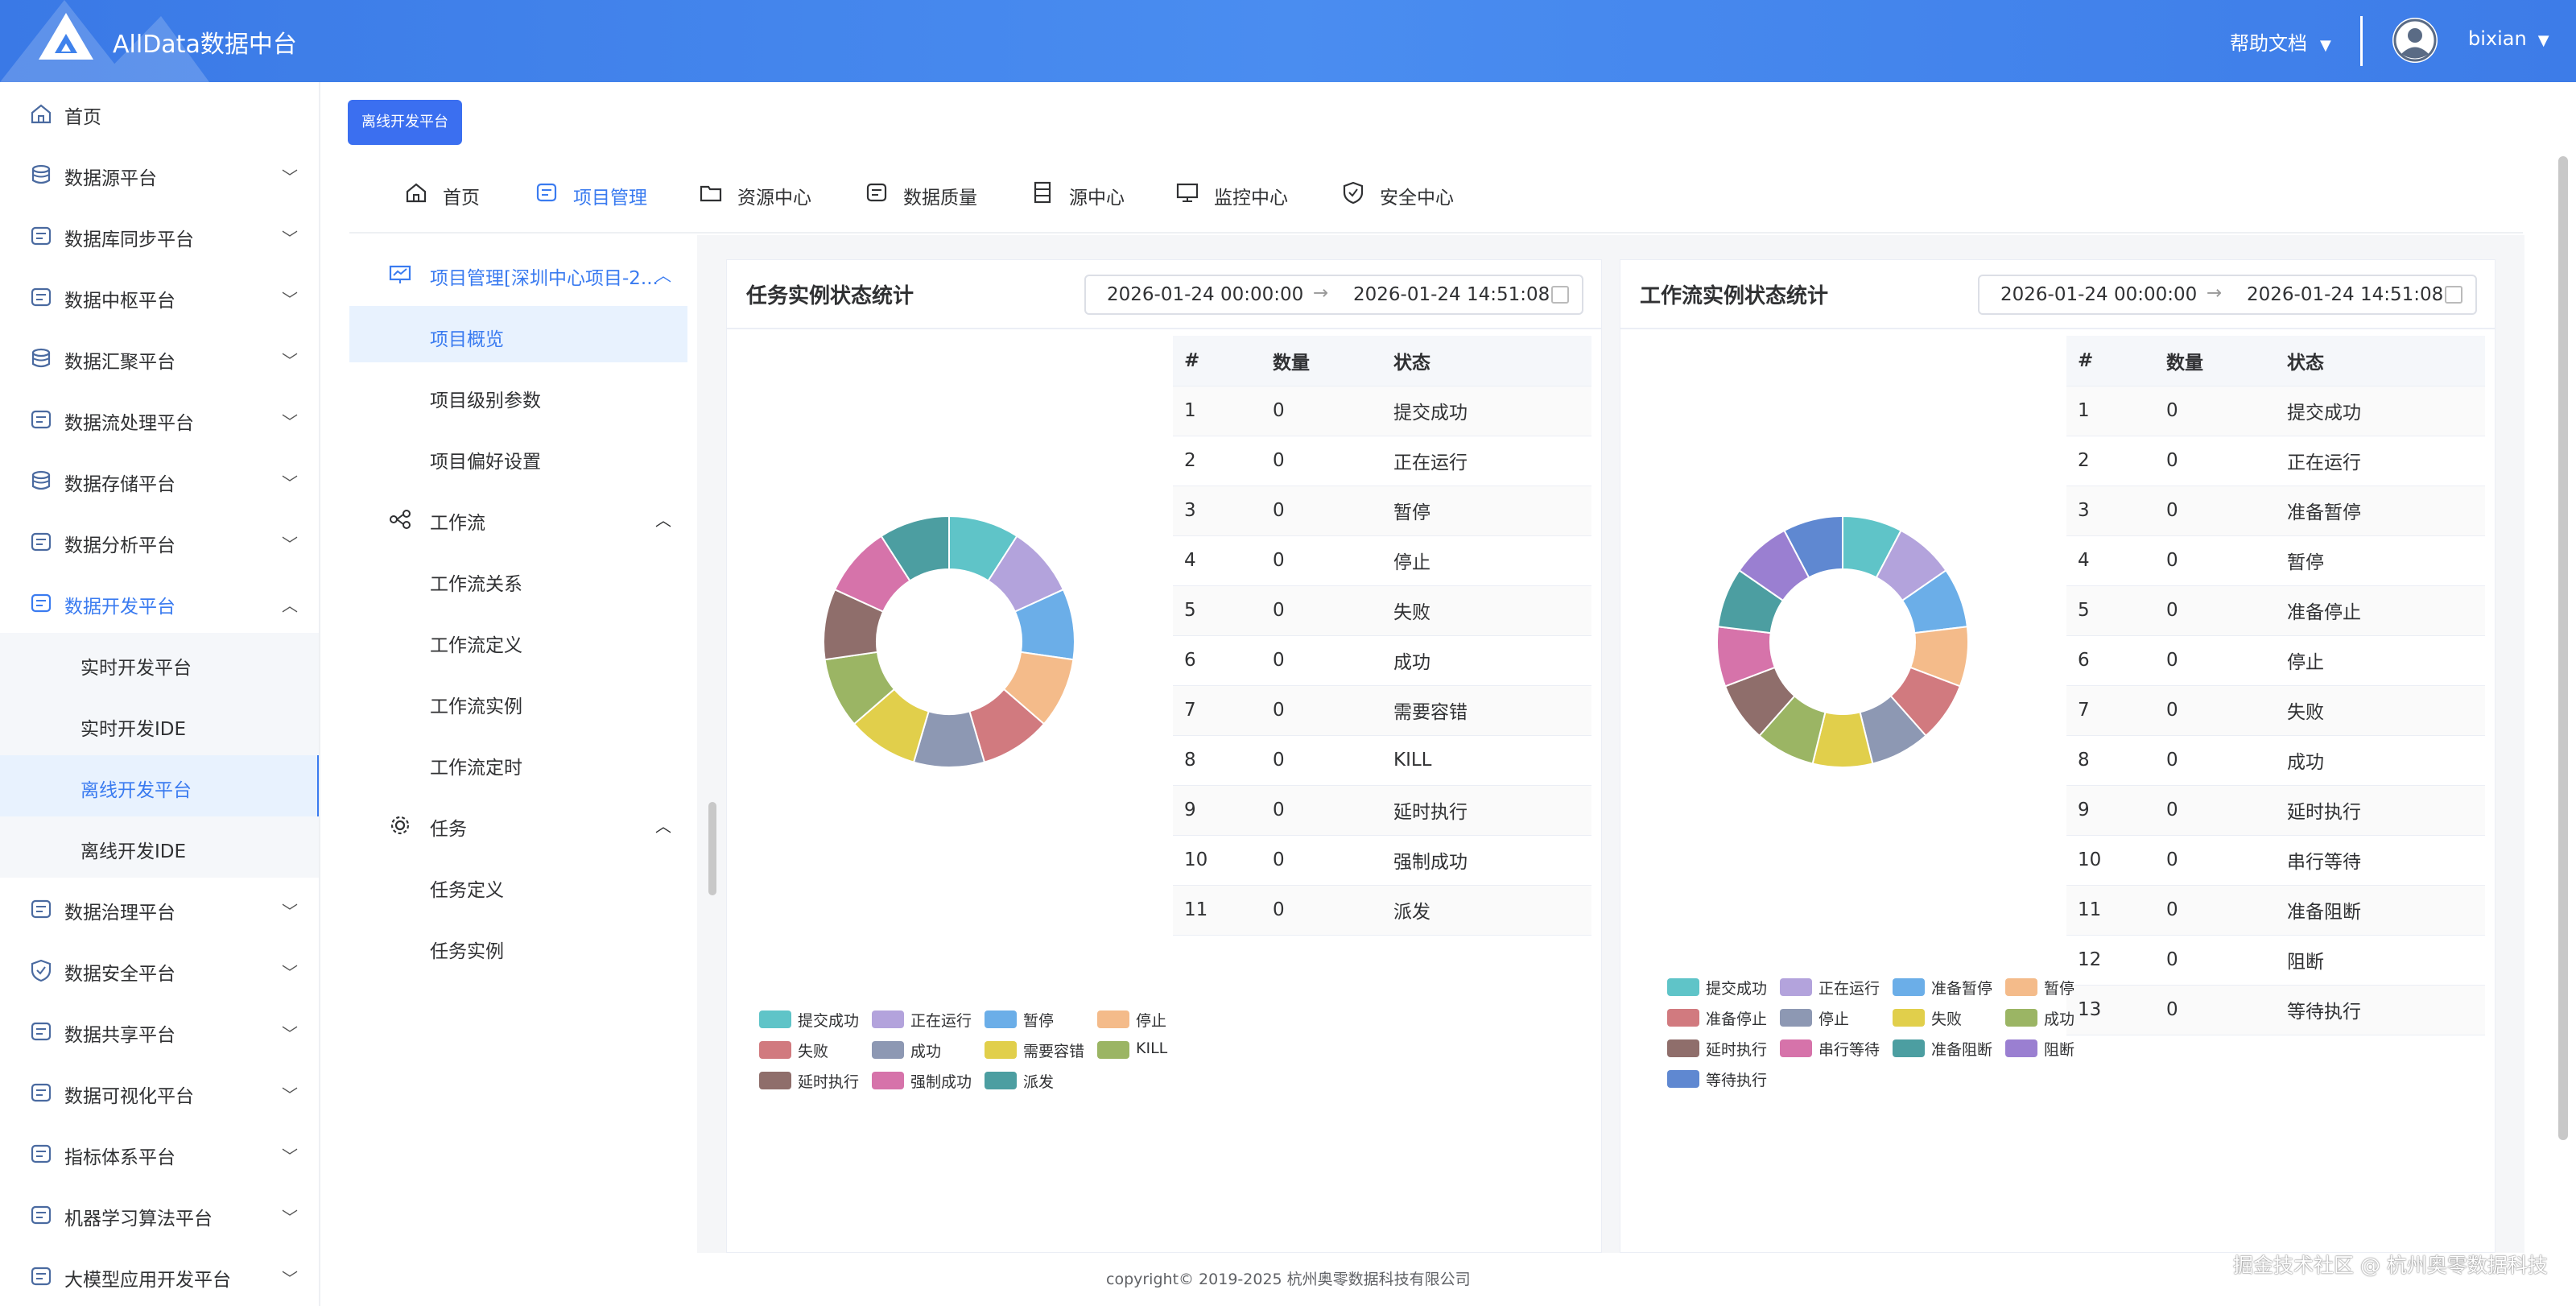 This screenshot has height=1306, width=2576. What do you see at coordinates (405, 122) in the screenshot?
I see `offline-dev-platform-button: 离线开发平台` at bounding box center [405, 122].